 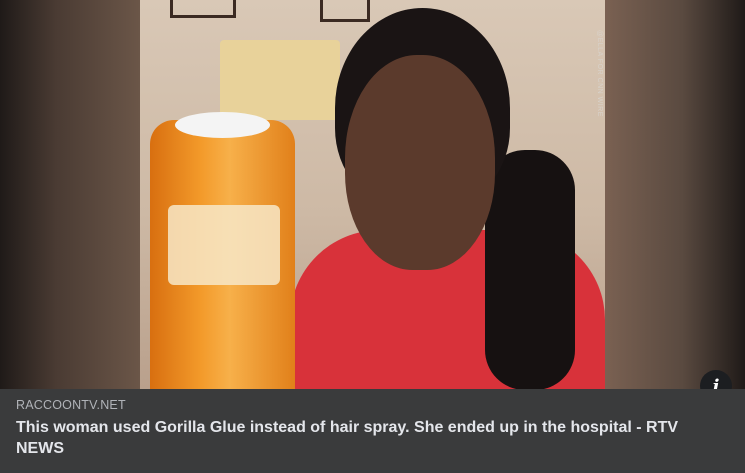 I want to click on towel, so click(x=280, y=80).